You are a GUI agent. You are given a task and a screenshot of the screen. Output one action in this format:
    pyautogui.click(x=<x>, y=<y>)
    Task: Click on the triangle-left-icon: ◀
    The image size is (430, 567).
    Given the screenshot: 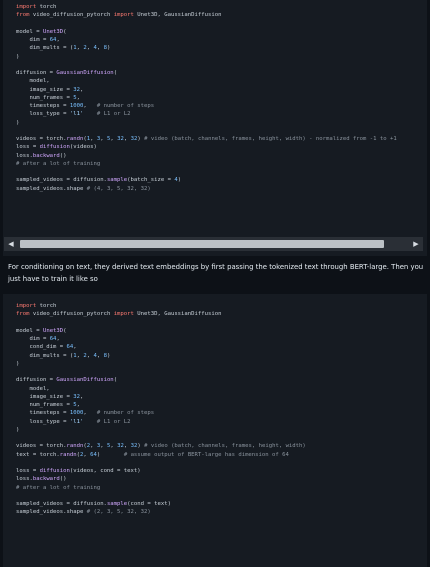 What is the action you would take?
    pyautogui.click(x=11, y=244)
    